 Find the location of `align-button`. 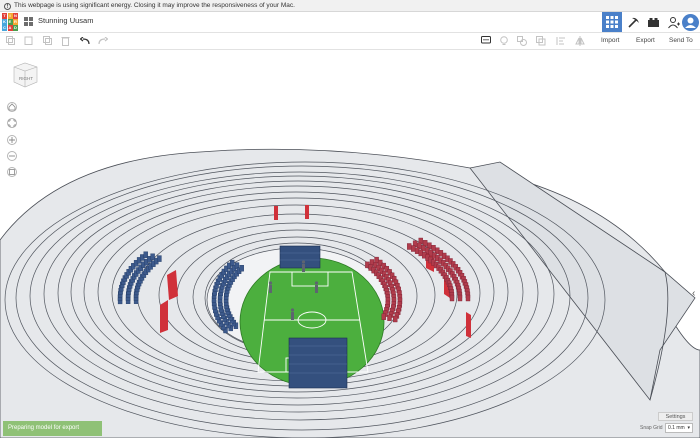

align-button is located at coordinates (560, 40).